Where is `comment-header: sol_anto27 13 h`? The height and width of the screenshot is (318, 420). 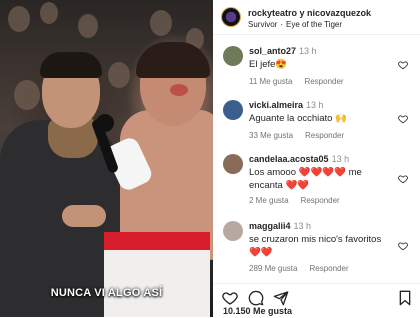 comment-header: sol_anto27 13 h is located at coordinates (283, 51).